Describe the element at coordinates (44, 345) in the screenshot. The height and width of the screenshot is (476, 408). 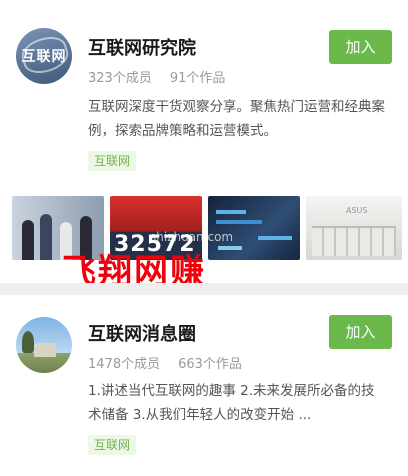
I see `group-avatar` at that location.